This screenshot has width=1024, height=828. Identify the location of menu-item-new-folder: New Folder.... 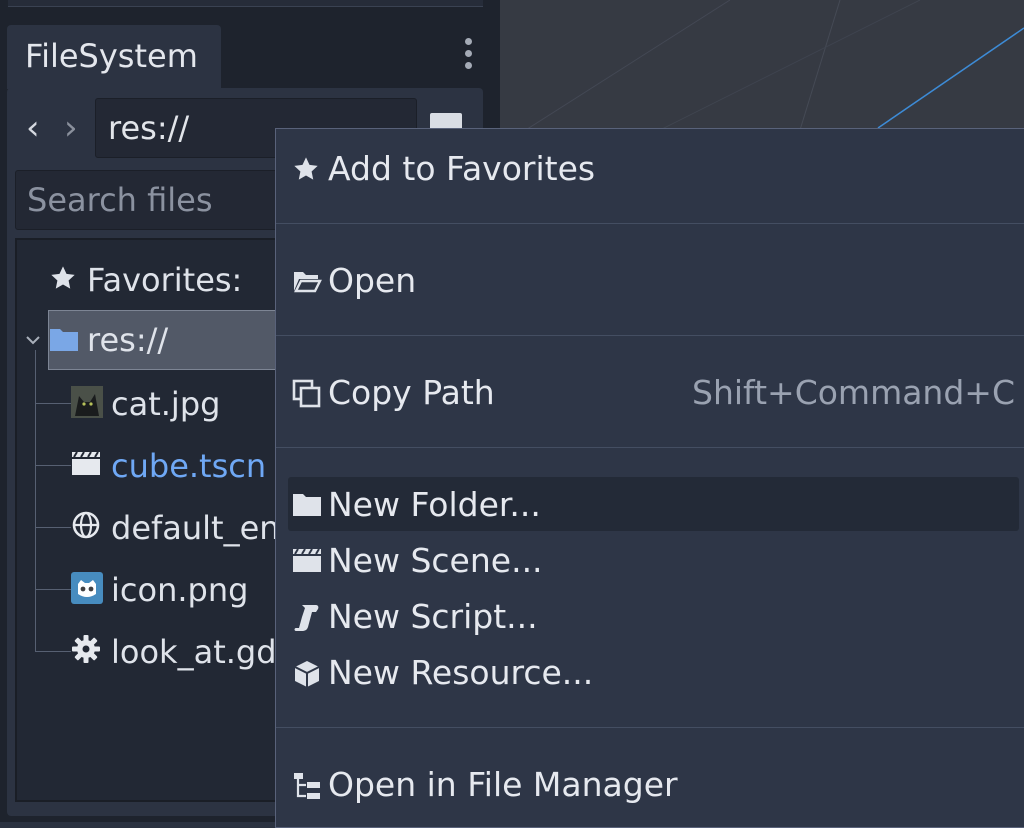
(650, 505).